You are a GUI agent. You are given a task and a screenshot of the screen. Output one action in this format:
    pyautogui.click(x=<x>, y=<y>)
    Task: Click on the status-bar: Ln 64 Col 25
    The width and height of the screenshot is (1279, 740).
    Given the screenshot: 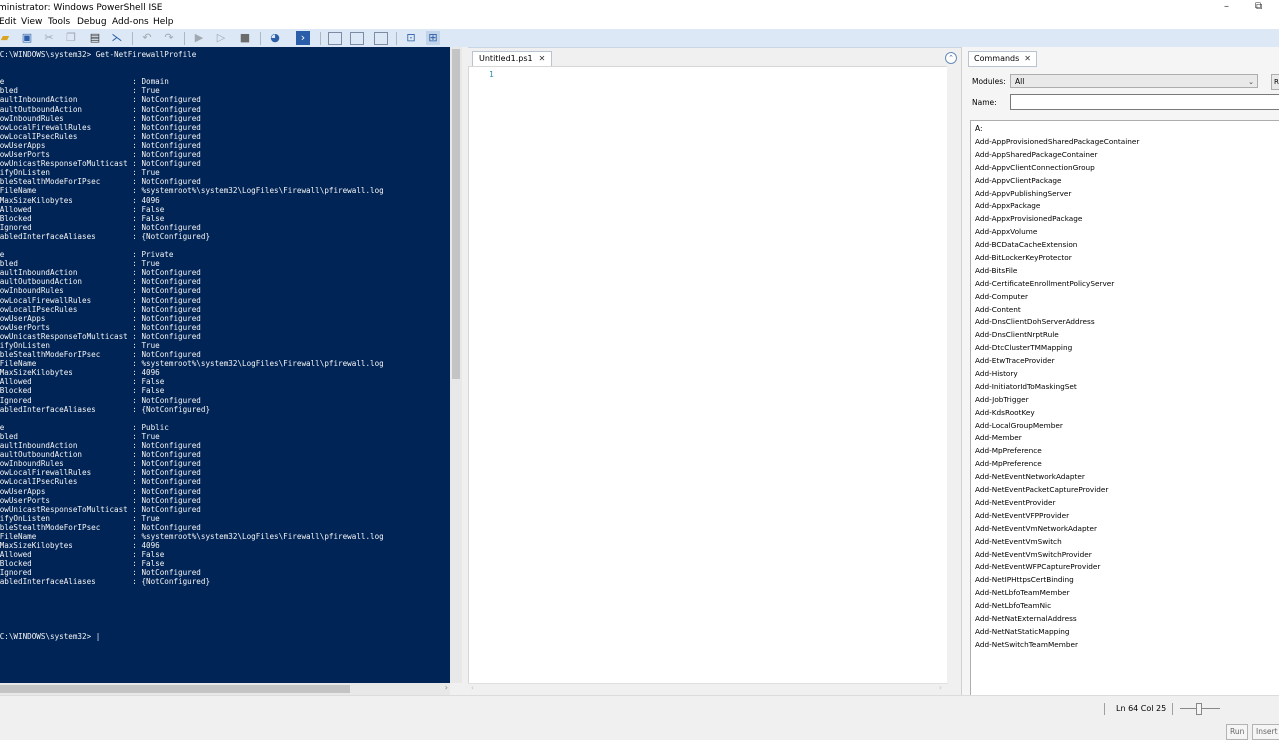 What is the action you would take?
    pyautogui.click(x=639, y=708)
    